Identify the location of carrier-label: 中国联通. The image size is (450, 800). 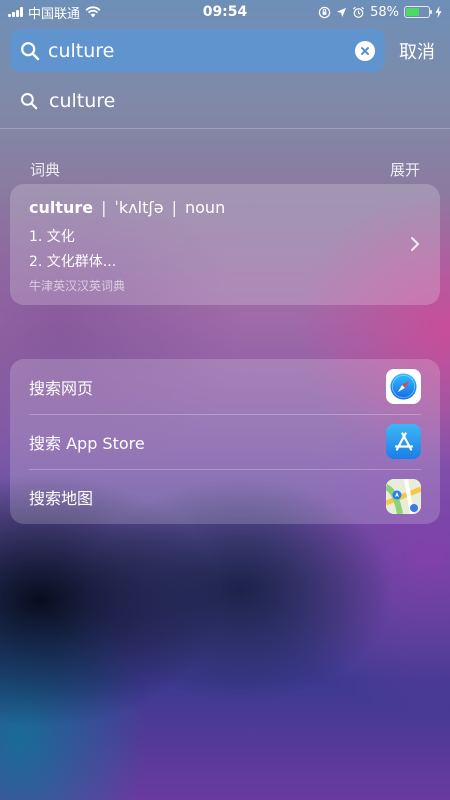
(54, 14).